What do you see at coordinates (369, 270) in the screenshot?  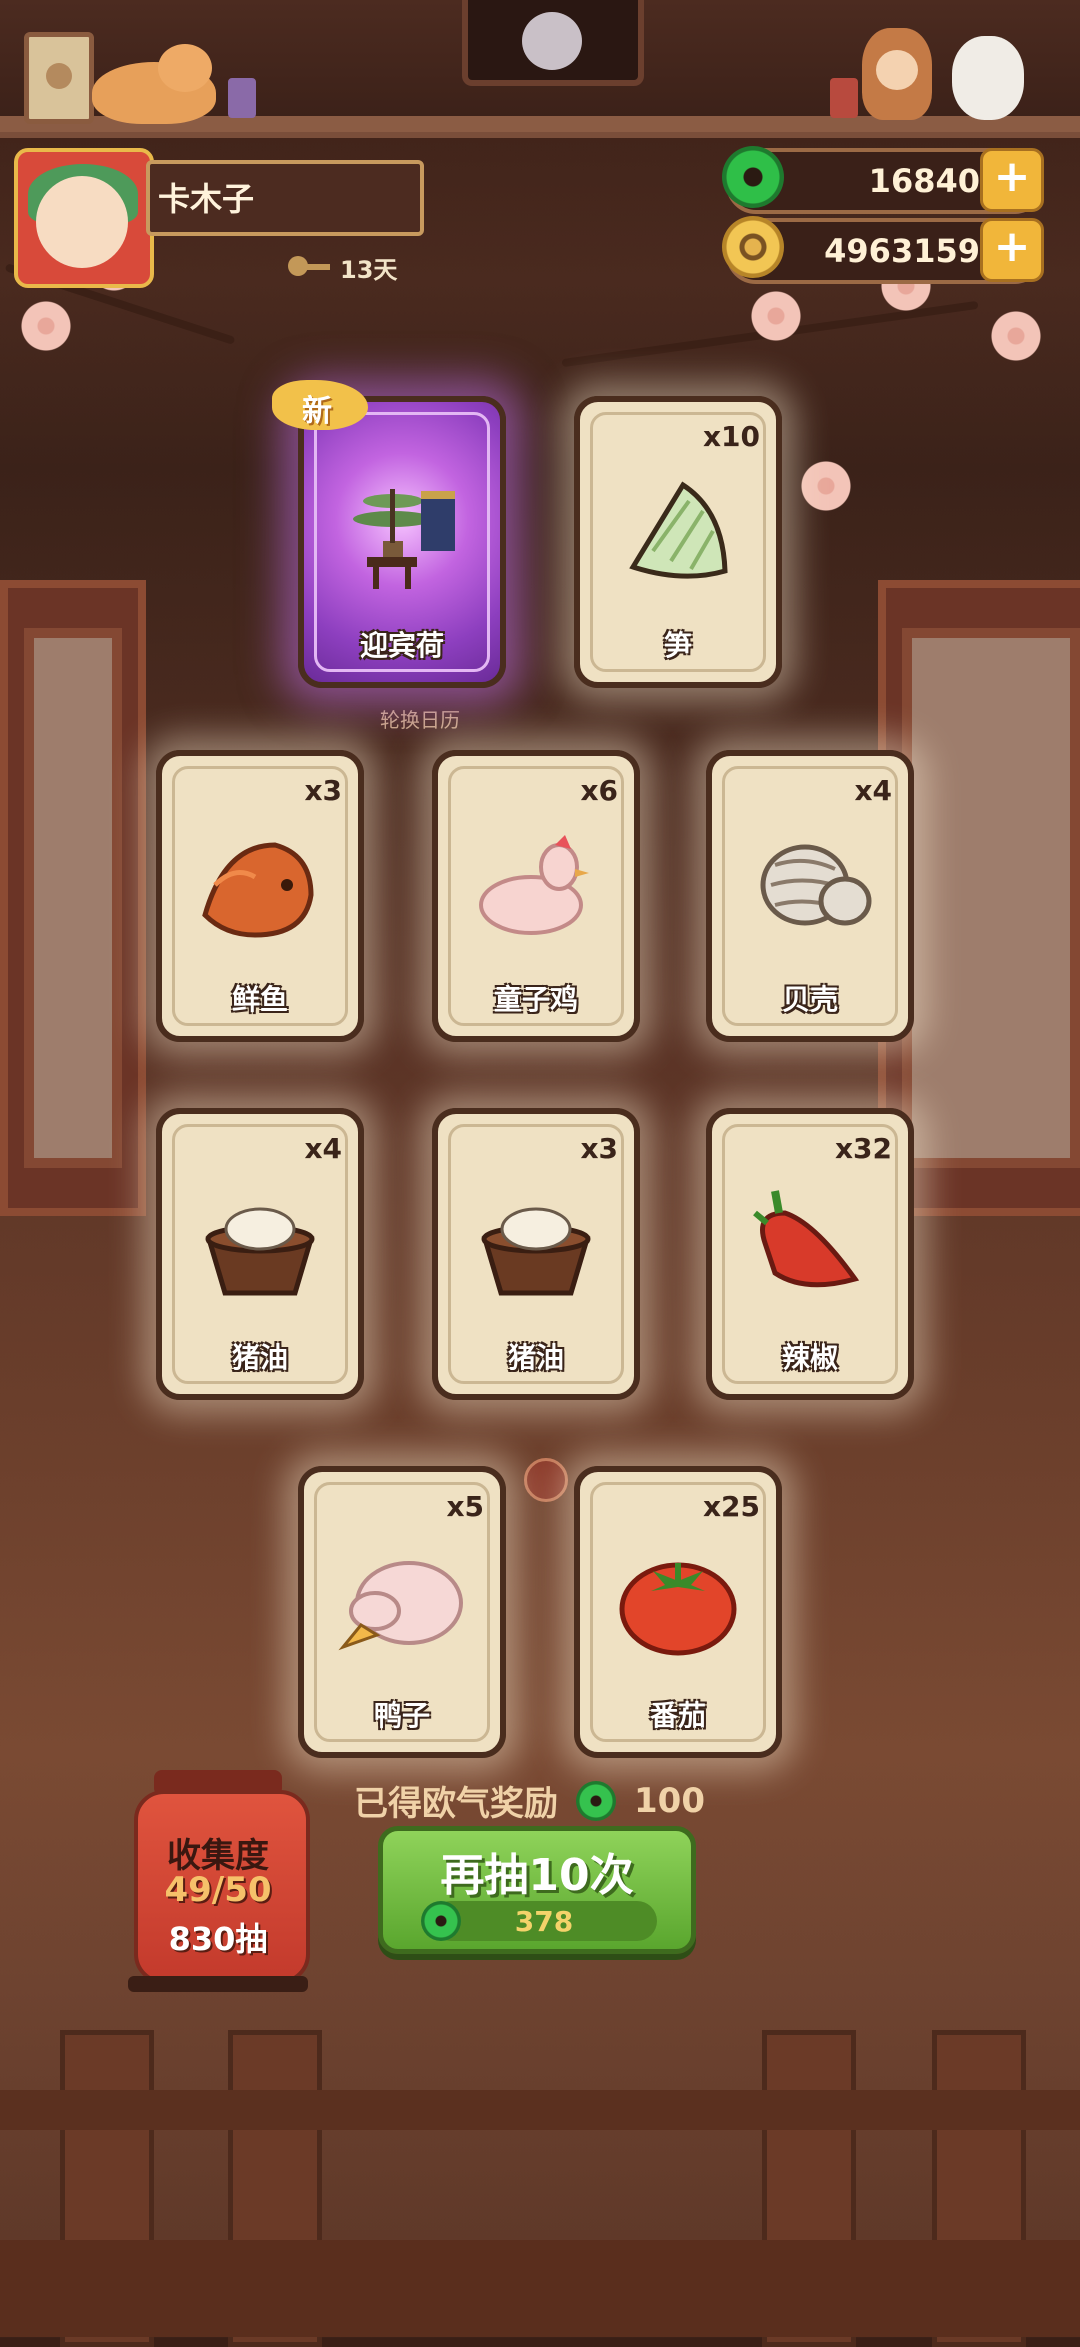 I see `days-count: 13天` at bounding box center [369, 270].